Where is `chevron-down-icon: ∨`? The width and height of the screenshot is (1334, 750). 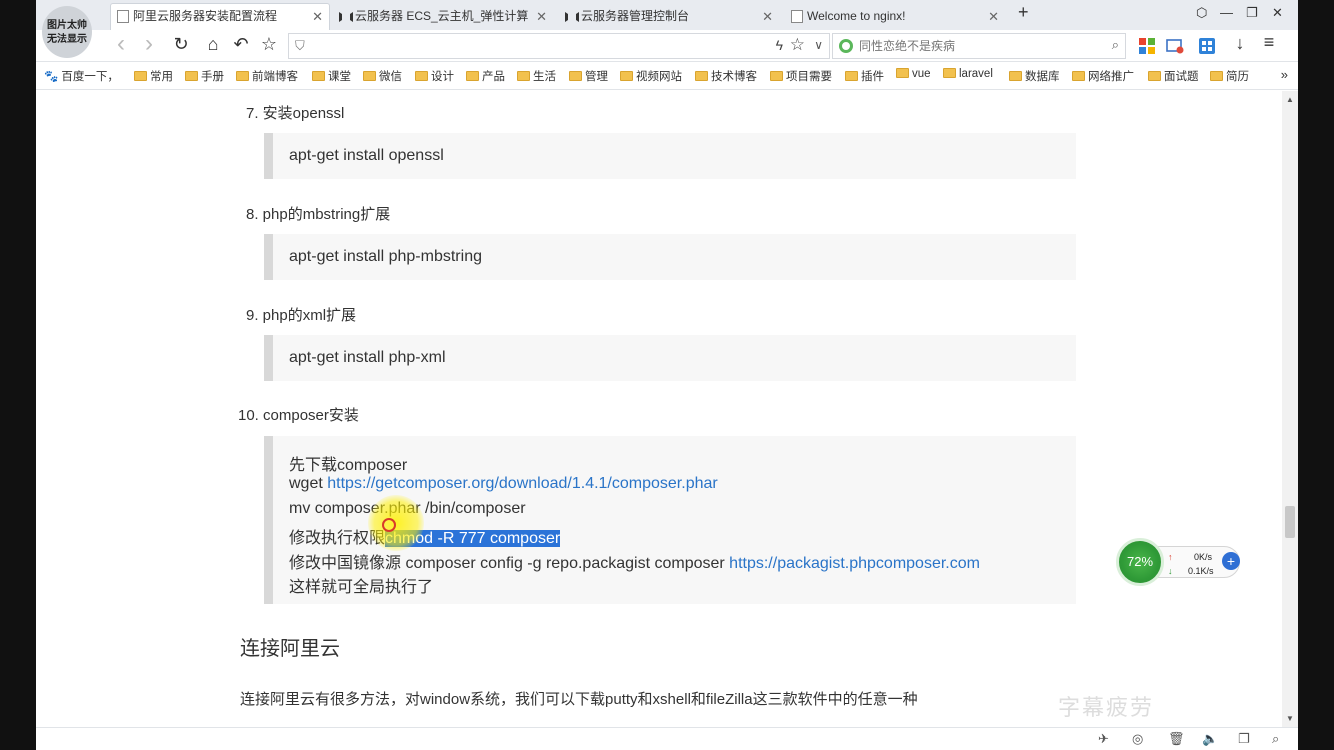 chevron-down-icon: ∨ is located at coordinates (818, 45).